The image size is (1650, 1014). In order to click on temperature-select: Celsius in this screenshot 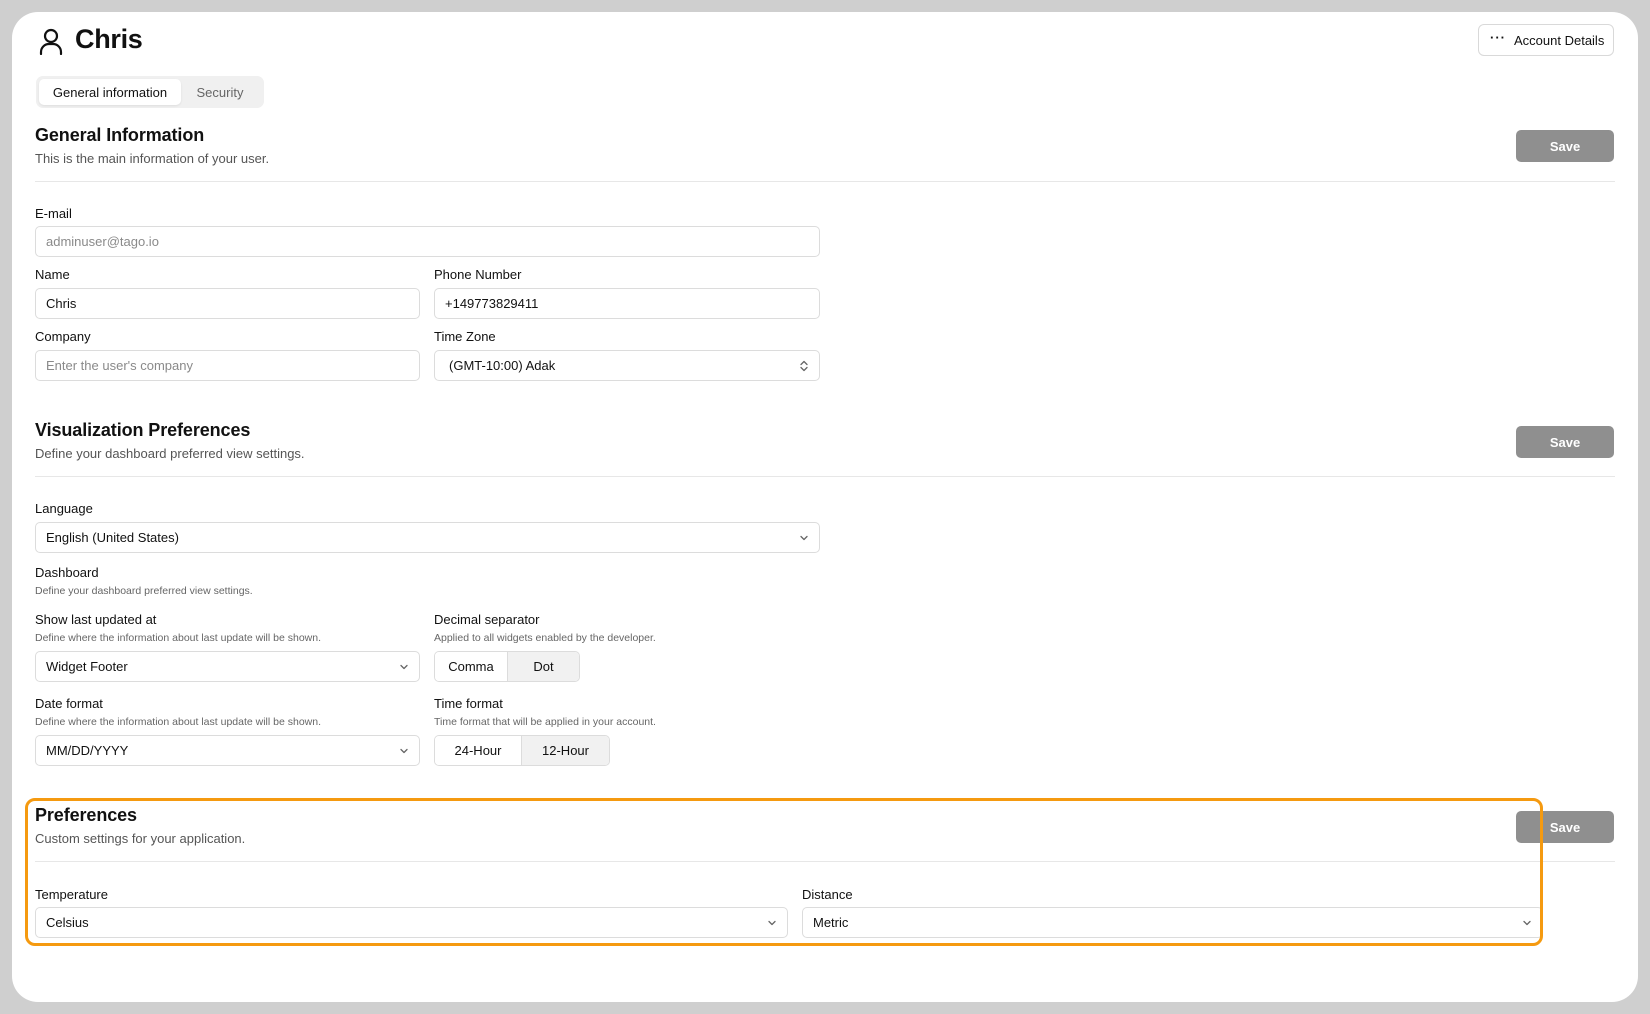, I will do `click(411, 922)`.